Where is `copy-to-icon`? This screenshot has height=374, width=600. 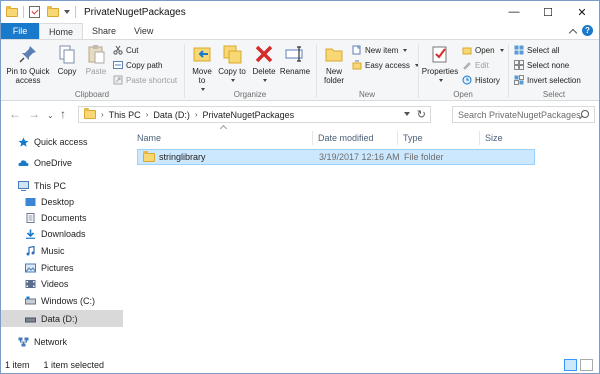 copy-to-icon is located at coordinates (232, 54).